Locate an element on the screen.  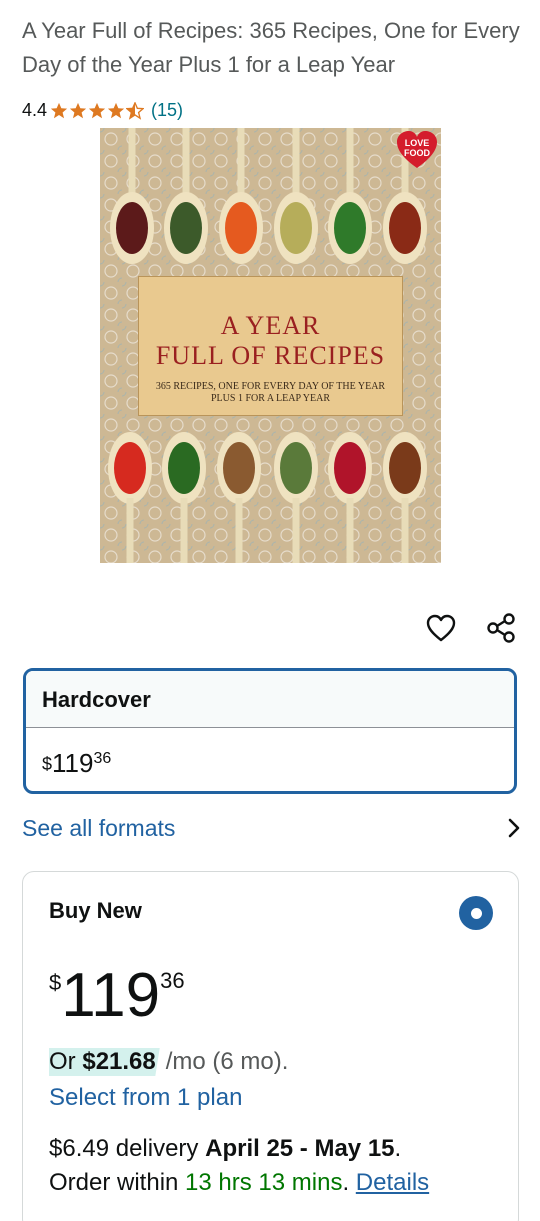
format-option-hardcover: Hardcover $ 119 36 is located at coordinates (270, 731).